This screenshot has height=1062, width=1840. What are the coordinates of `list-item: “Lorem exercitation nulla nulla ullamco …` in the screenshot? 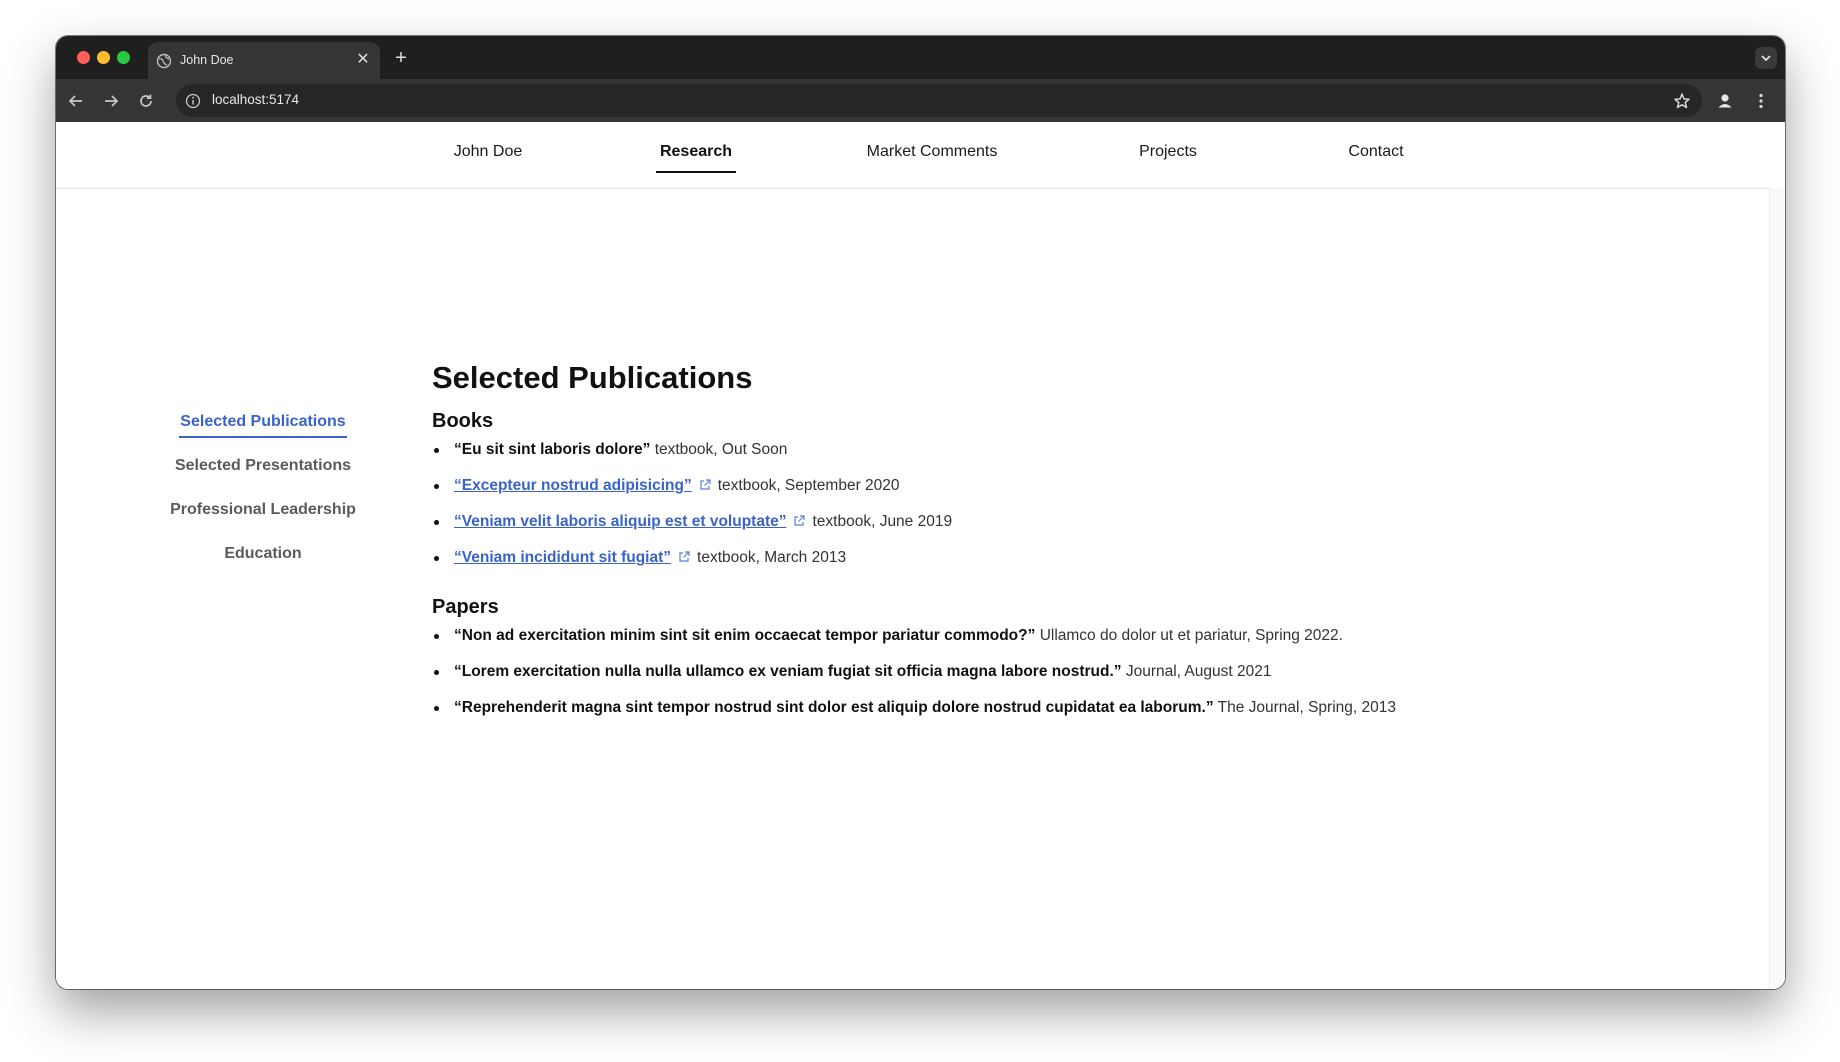 It's located at (982, 680).